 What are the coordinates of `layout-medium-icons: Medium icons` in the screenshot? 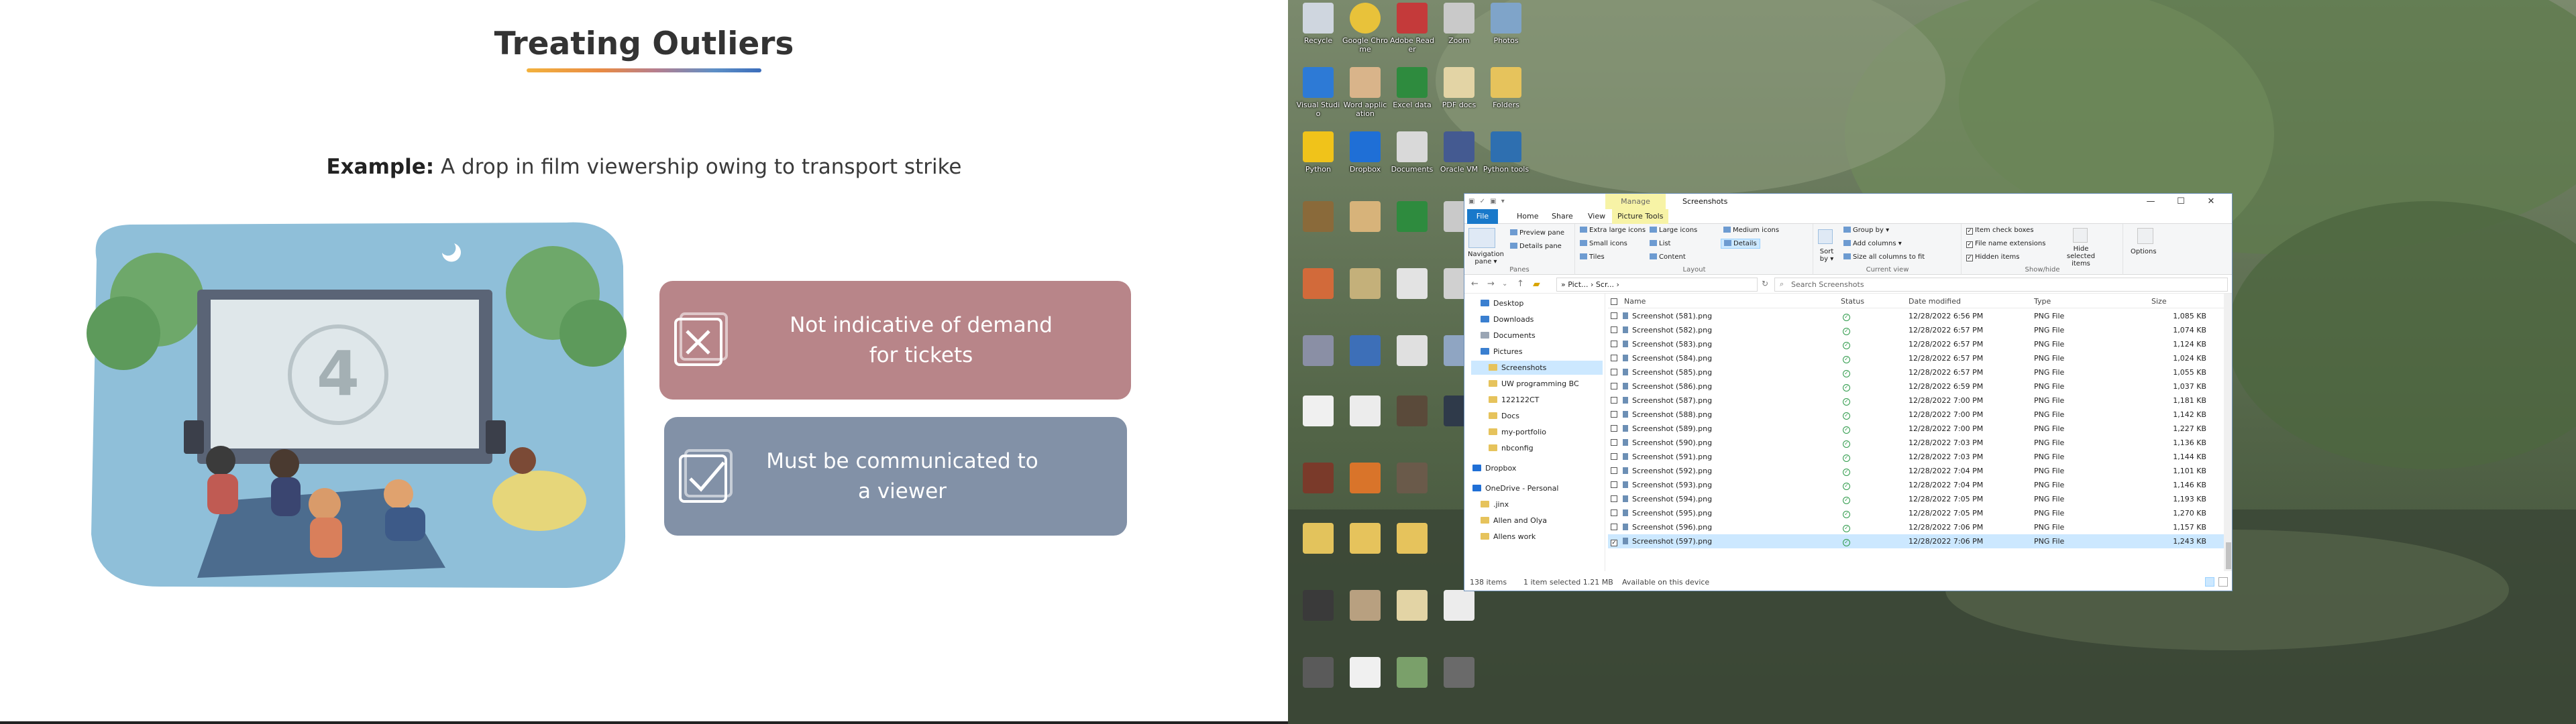 It's located at (1751, 230).